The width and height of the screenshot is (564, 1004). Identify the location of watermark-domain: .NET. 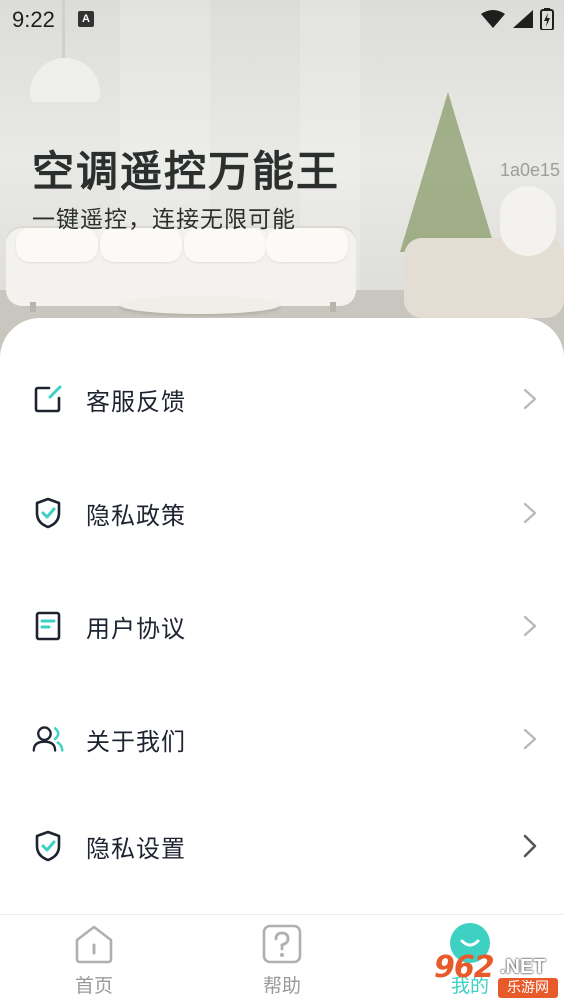
(523, 967).